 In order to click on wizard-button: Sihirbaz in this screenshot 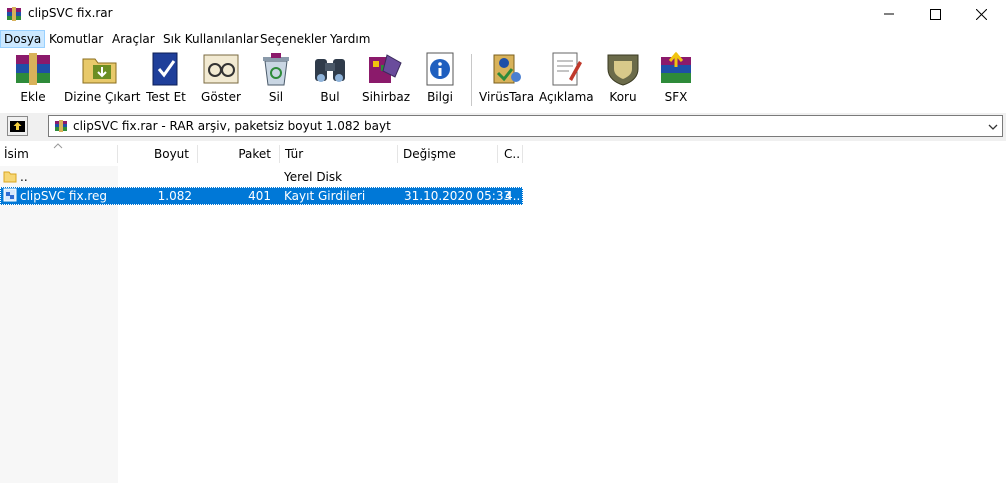, I will do `click(386, 81)`.